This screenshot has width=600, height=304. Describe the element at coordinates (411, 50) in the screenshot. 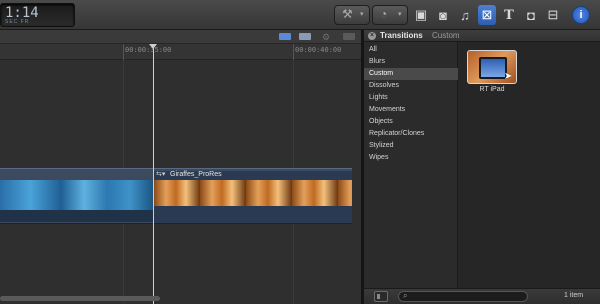

I see `category-all: All` at that location.